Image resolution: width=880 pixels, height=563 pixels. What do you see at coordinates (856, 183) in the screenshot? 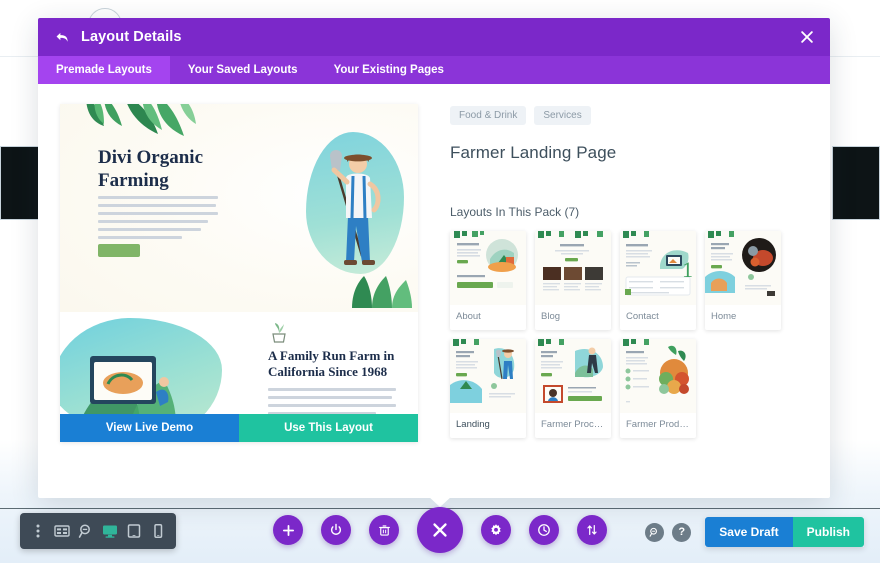
I see `background-dark-block-right` at bounding box center [856, 183].